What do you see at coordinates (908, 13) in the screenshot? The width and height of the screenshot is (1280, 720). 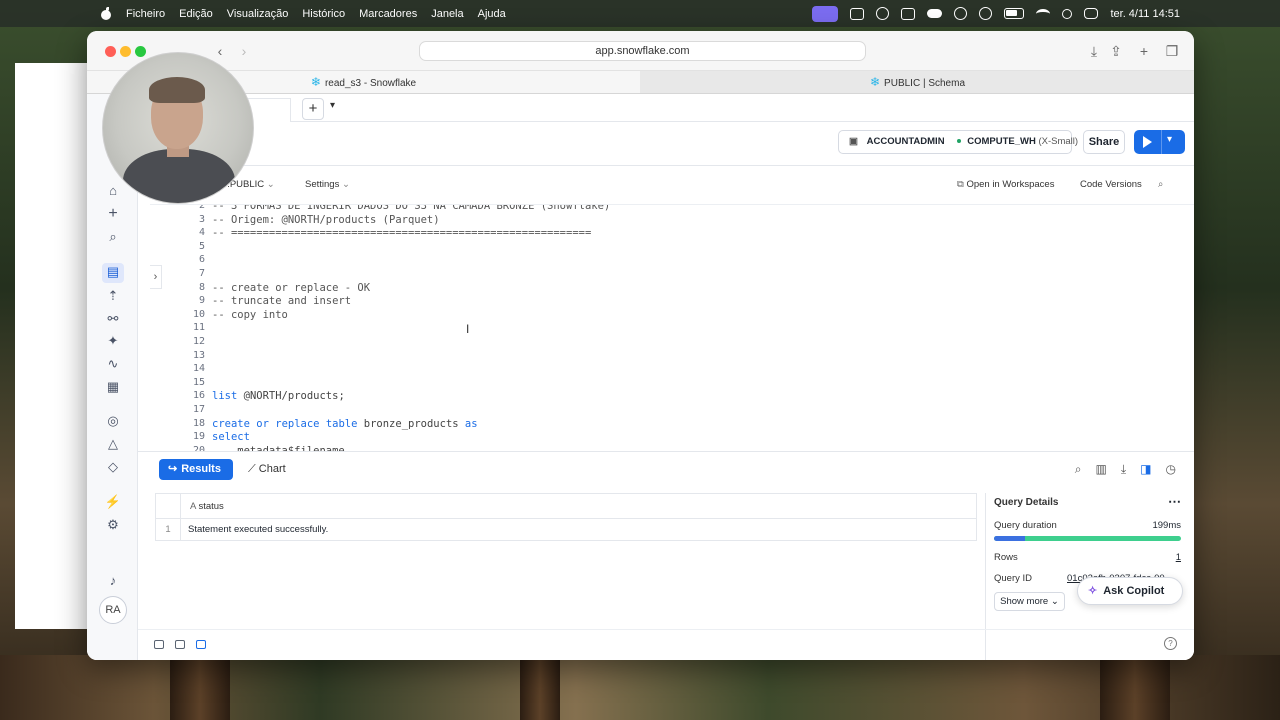 I see `media-icon` at bounding box center [908, 13].